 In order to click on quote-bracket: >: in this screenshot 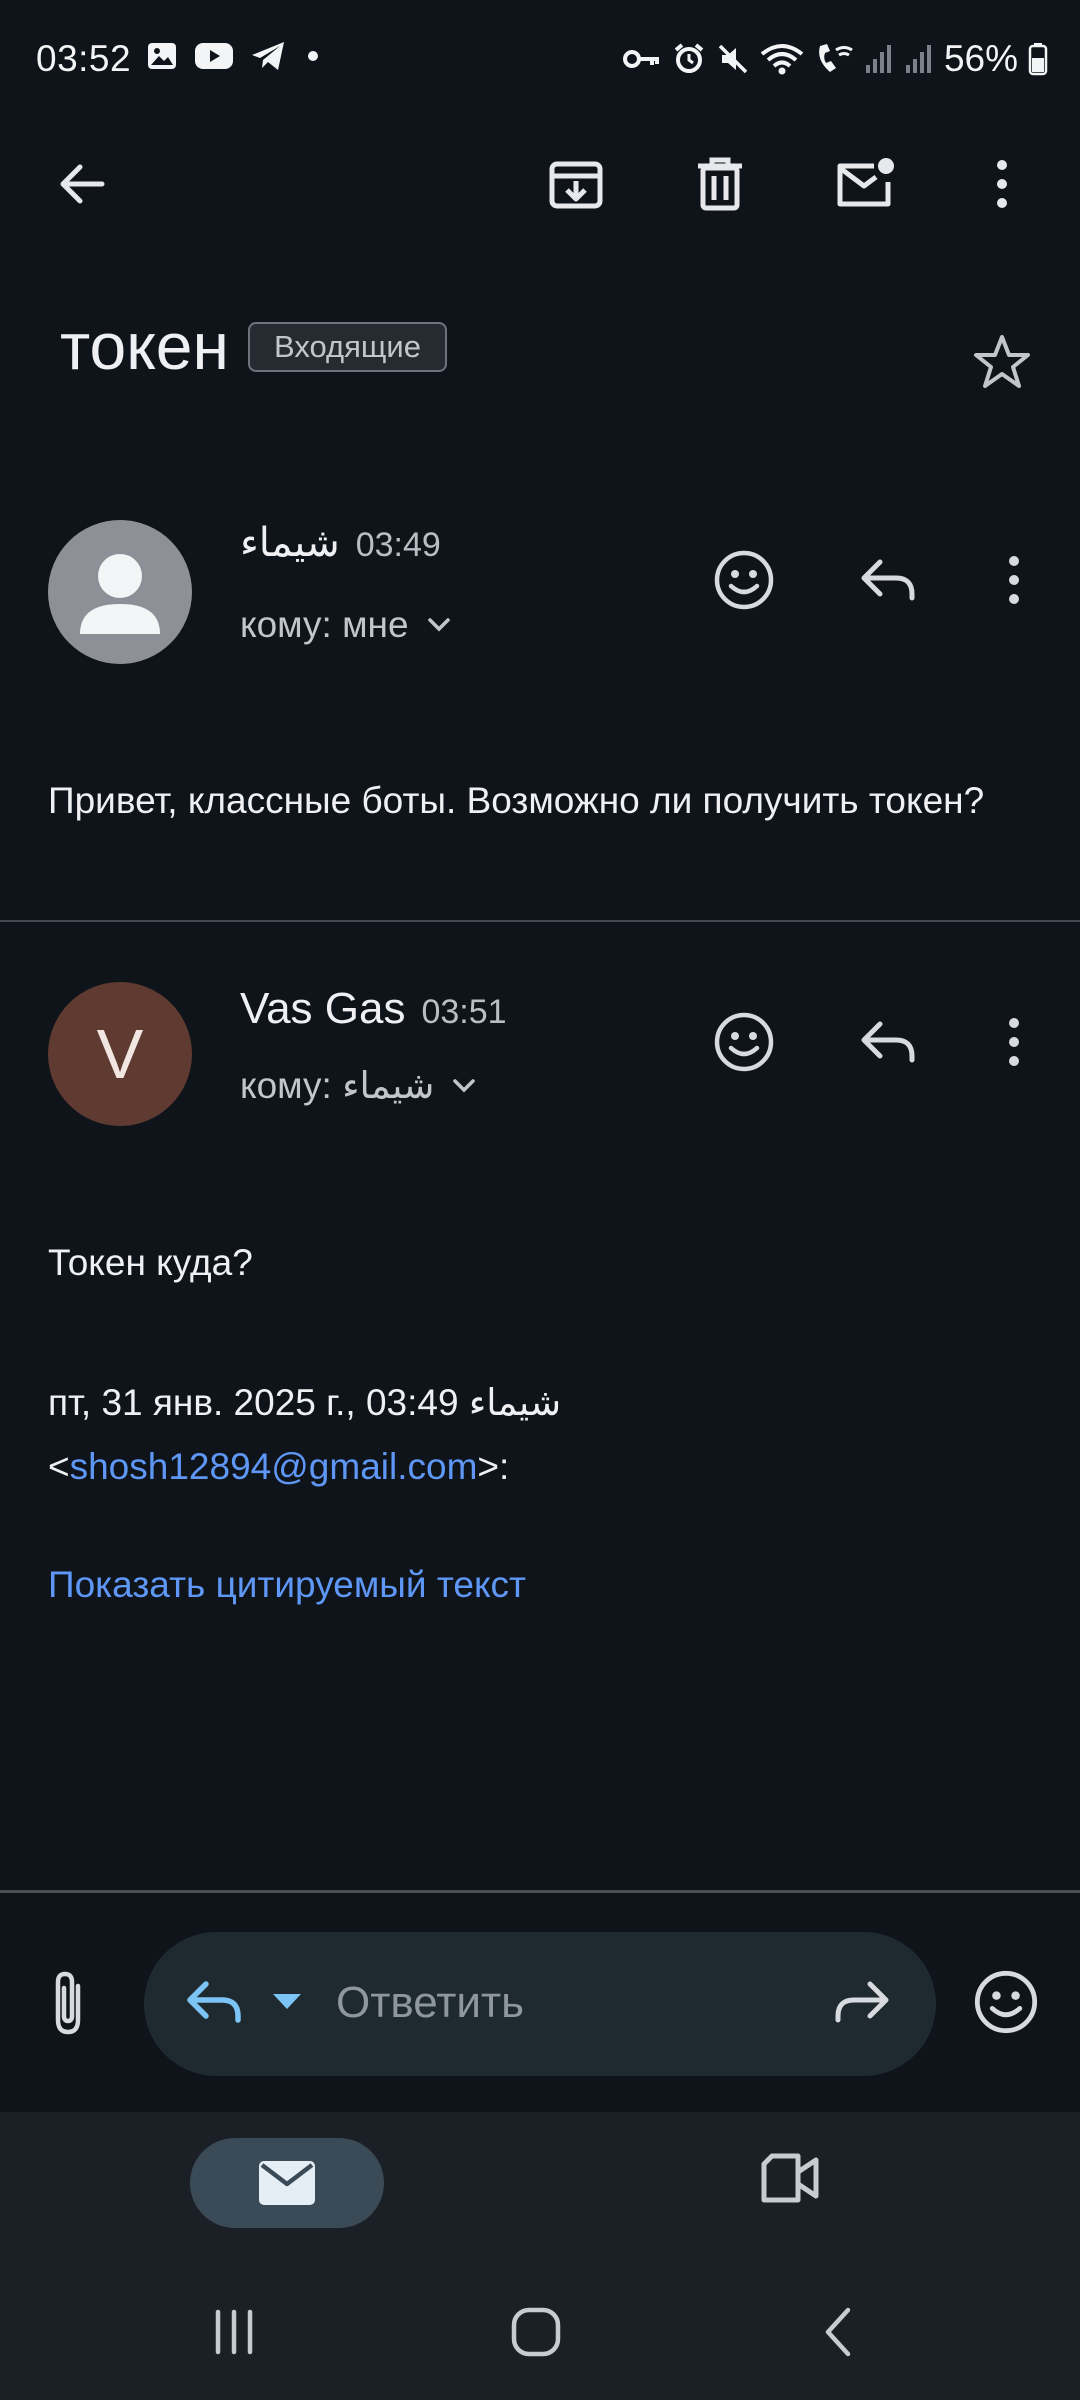, I will do `click(493, 1466)`.